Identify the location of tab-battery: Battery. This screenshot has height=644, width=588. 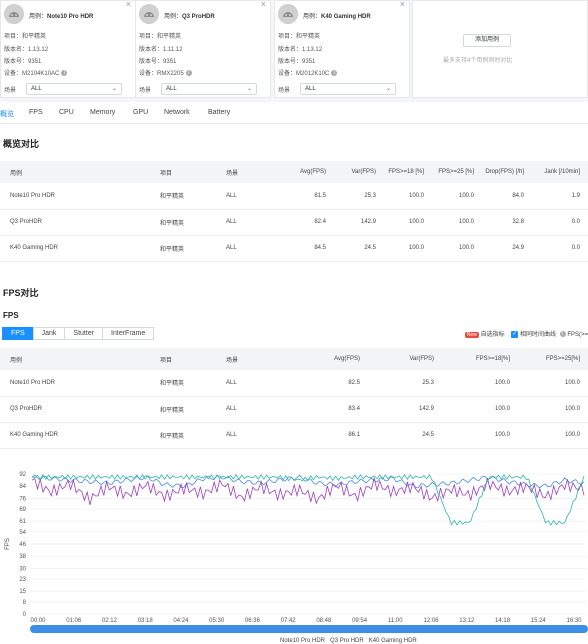
(219, 112).